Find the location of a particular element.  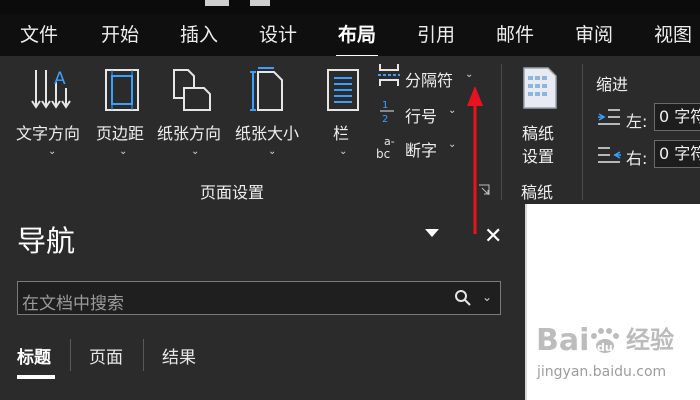

ribbon-tabs: 文件 开始 插入 设计 布局 引用 邮件 审阅 视图 is located at coordinates (350, 36).